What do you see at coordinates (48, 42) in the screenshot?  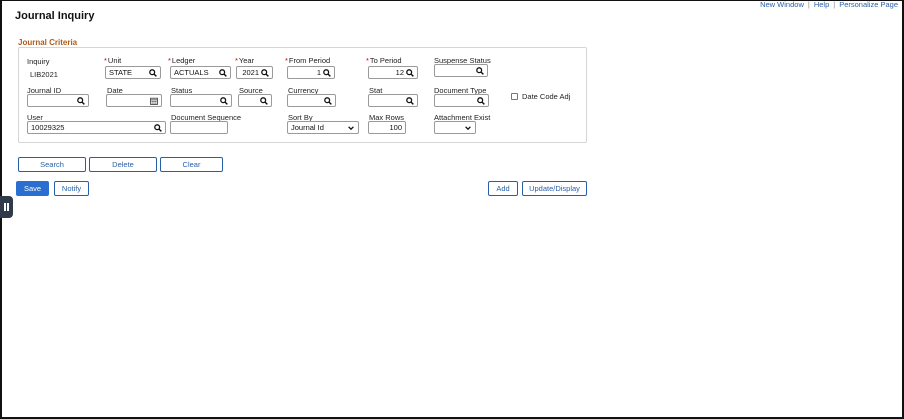 I see `section-title-journal-criteria: Journal Criteria` at bounding box center [48, 42].